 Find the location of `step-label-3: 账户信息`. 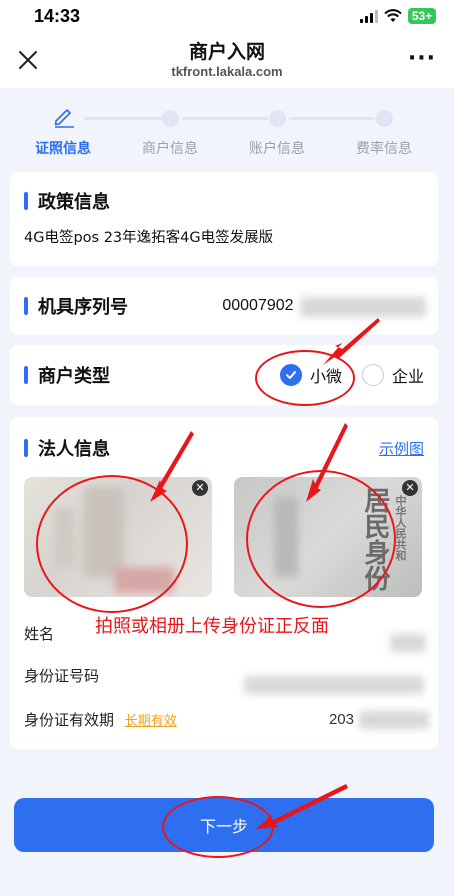

step-label-3: 账户信息 is located at coordinates (277, 148).